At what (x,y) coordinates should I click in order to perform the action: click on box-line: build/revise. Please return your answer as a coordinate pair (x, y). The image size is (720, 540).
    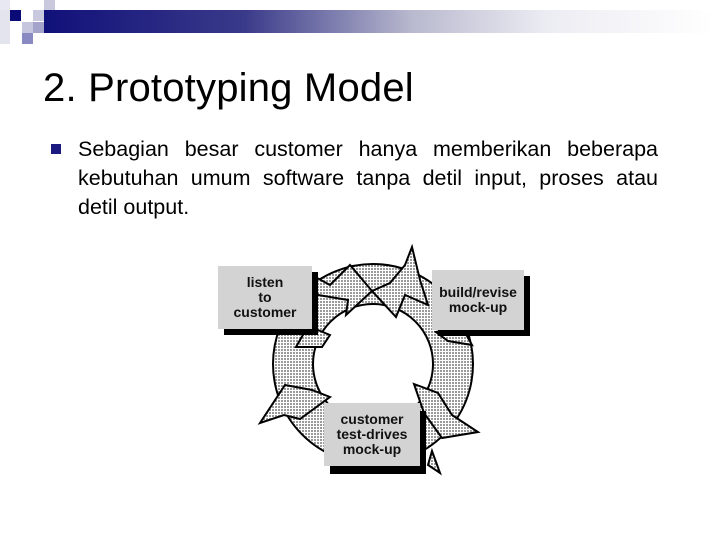
    Looking at the image, I should click on (478, 292).